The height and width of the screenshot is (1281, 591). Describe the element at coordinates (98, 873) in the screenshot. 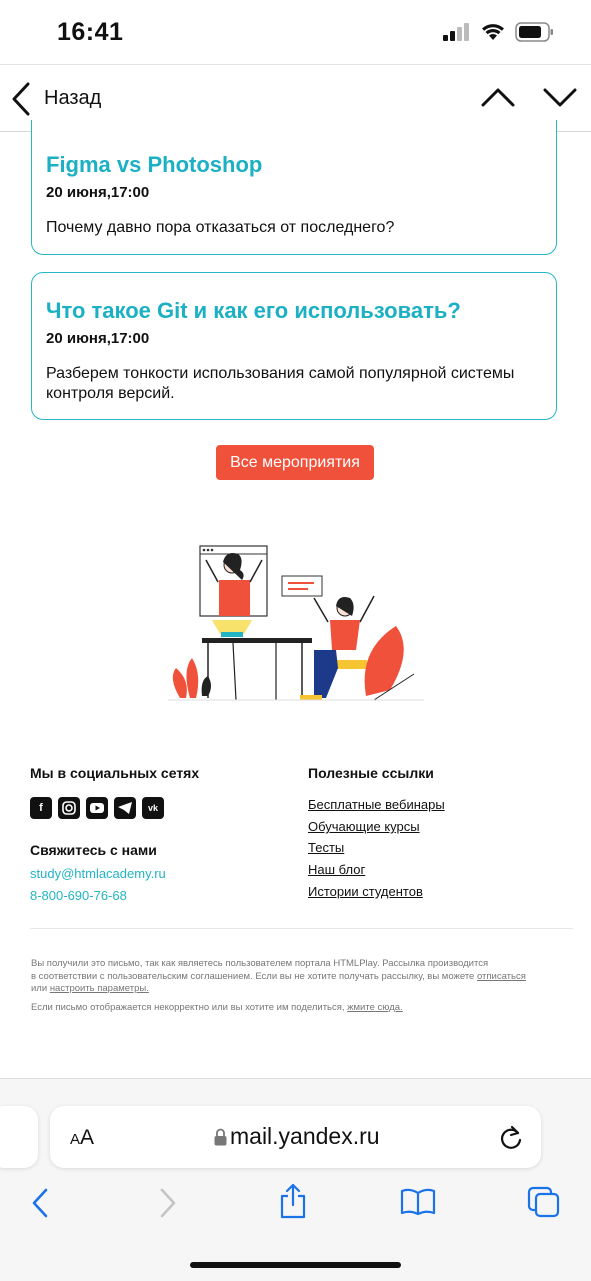

I see `contact-email: study@htmlacademy.ru` at that location.